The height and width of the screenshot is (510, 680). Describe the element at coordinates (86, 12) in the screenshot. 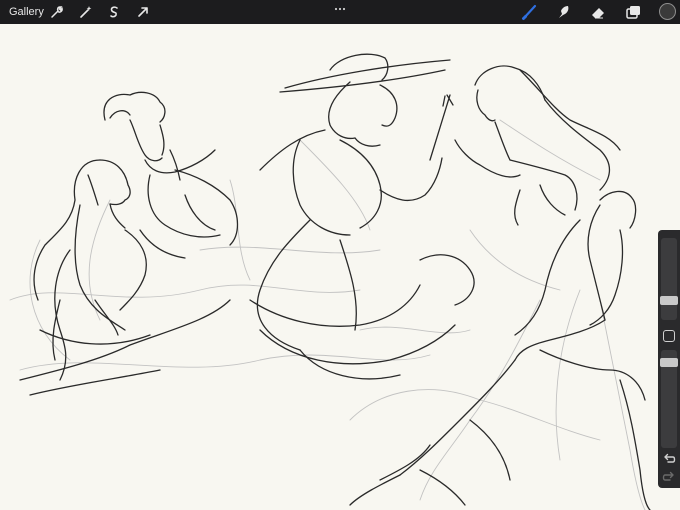

I see `magic-wand-icon` at that location.